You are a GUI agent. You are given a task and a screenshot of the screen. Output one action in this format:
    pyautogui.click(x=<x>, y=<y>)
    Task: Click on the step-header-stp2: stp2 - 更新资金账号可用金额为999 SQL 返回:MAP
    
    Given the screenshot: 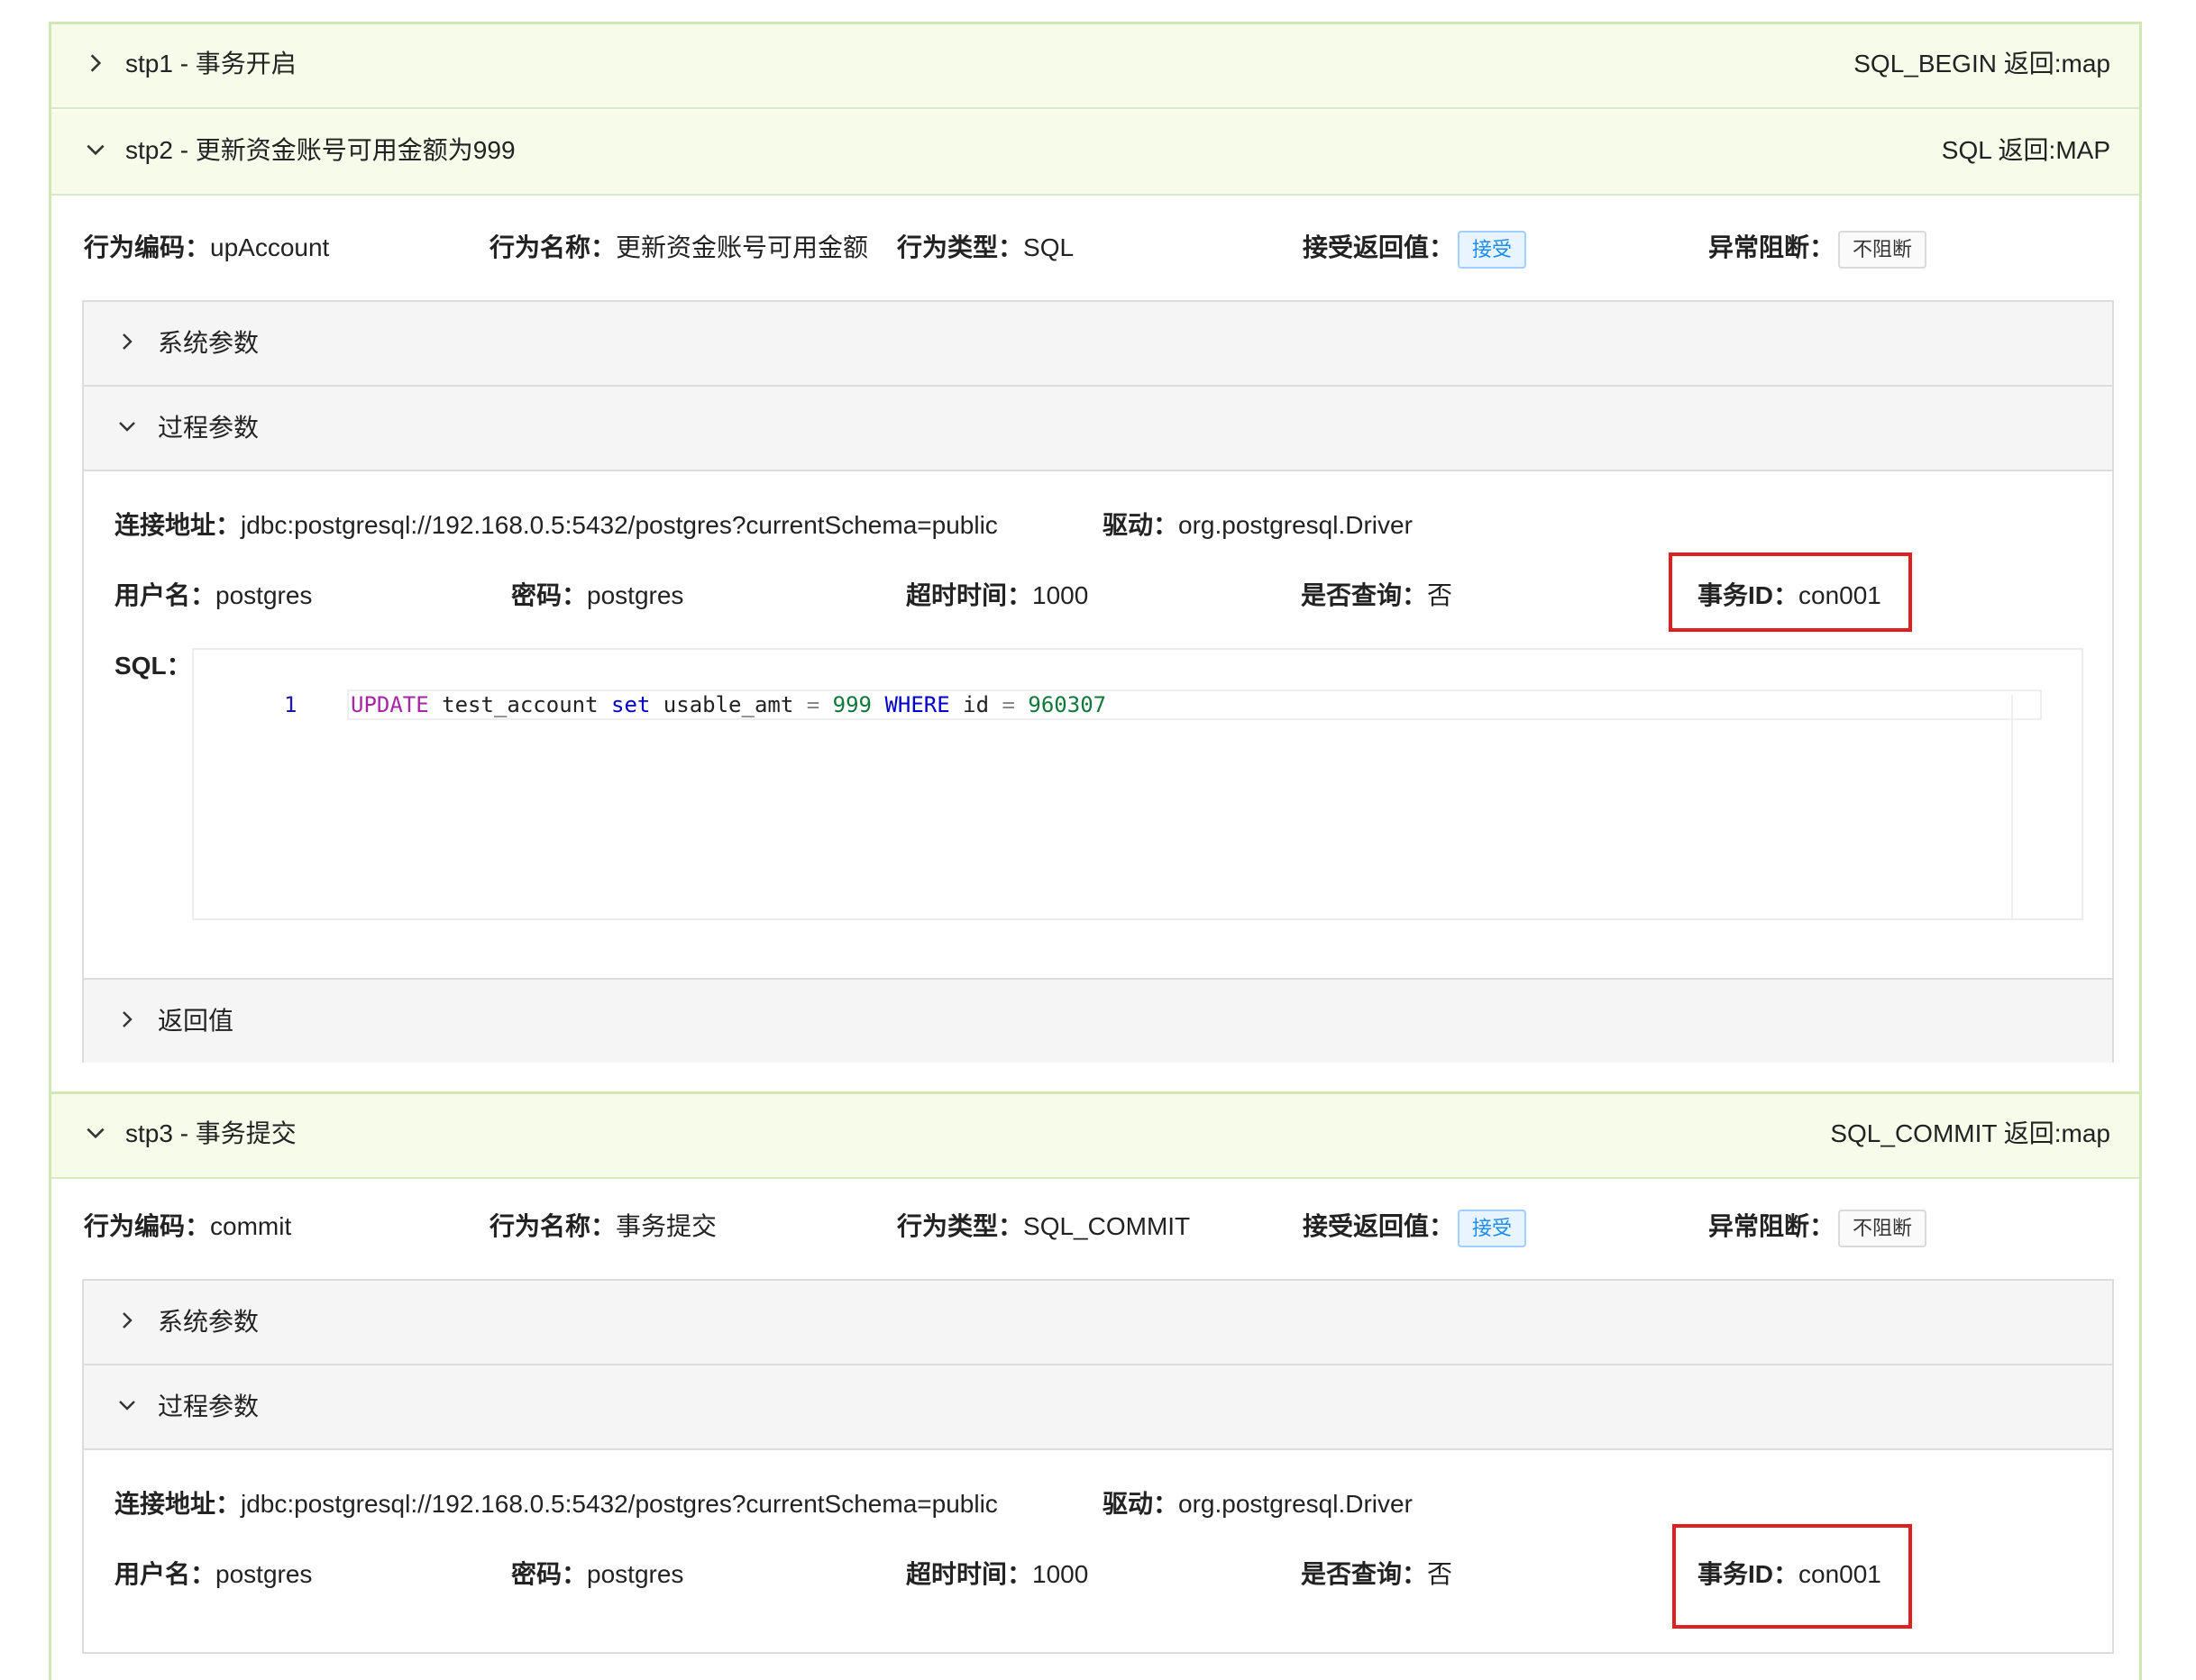 What is the action you would take?
    pyautogui.click(x=1095, y=153)
    